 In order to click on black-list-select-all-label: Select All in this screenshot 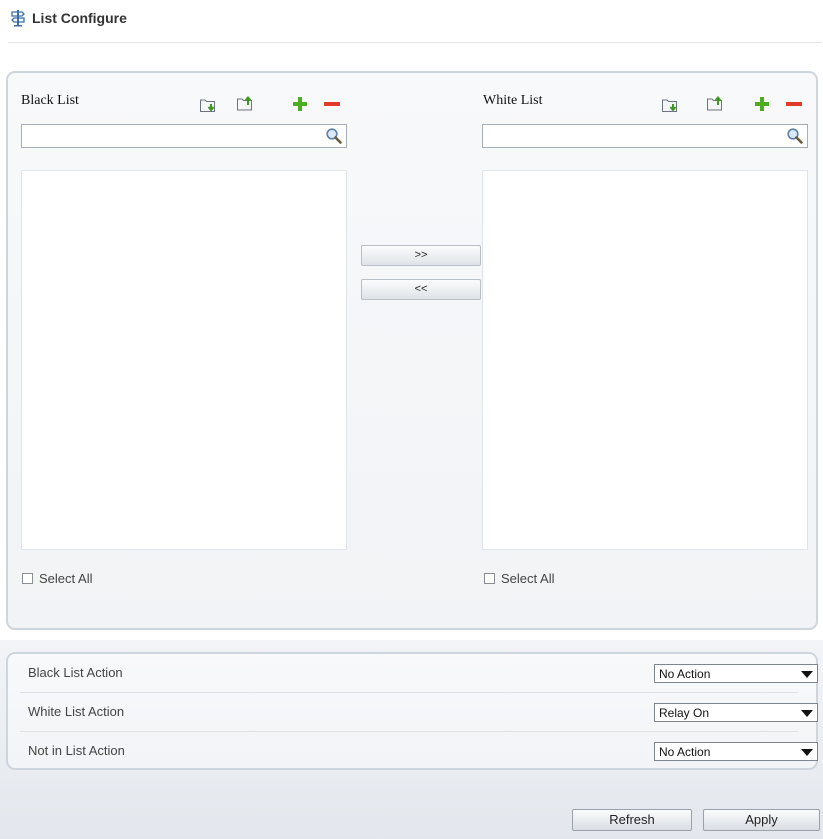, I will do `click(66, 578)`.